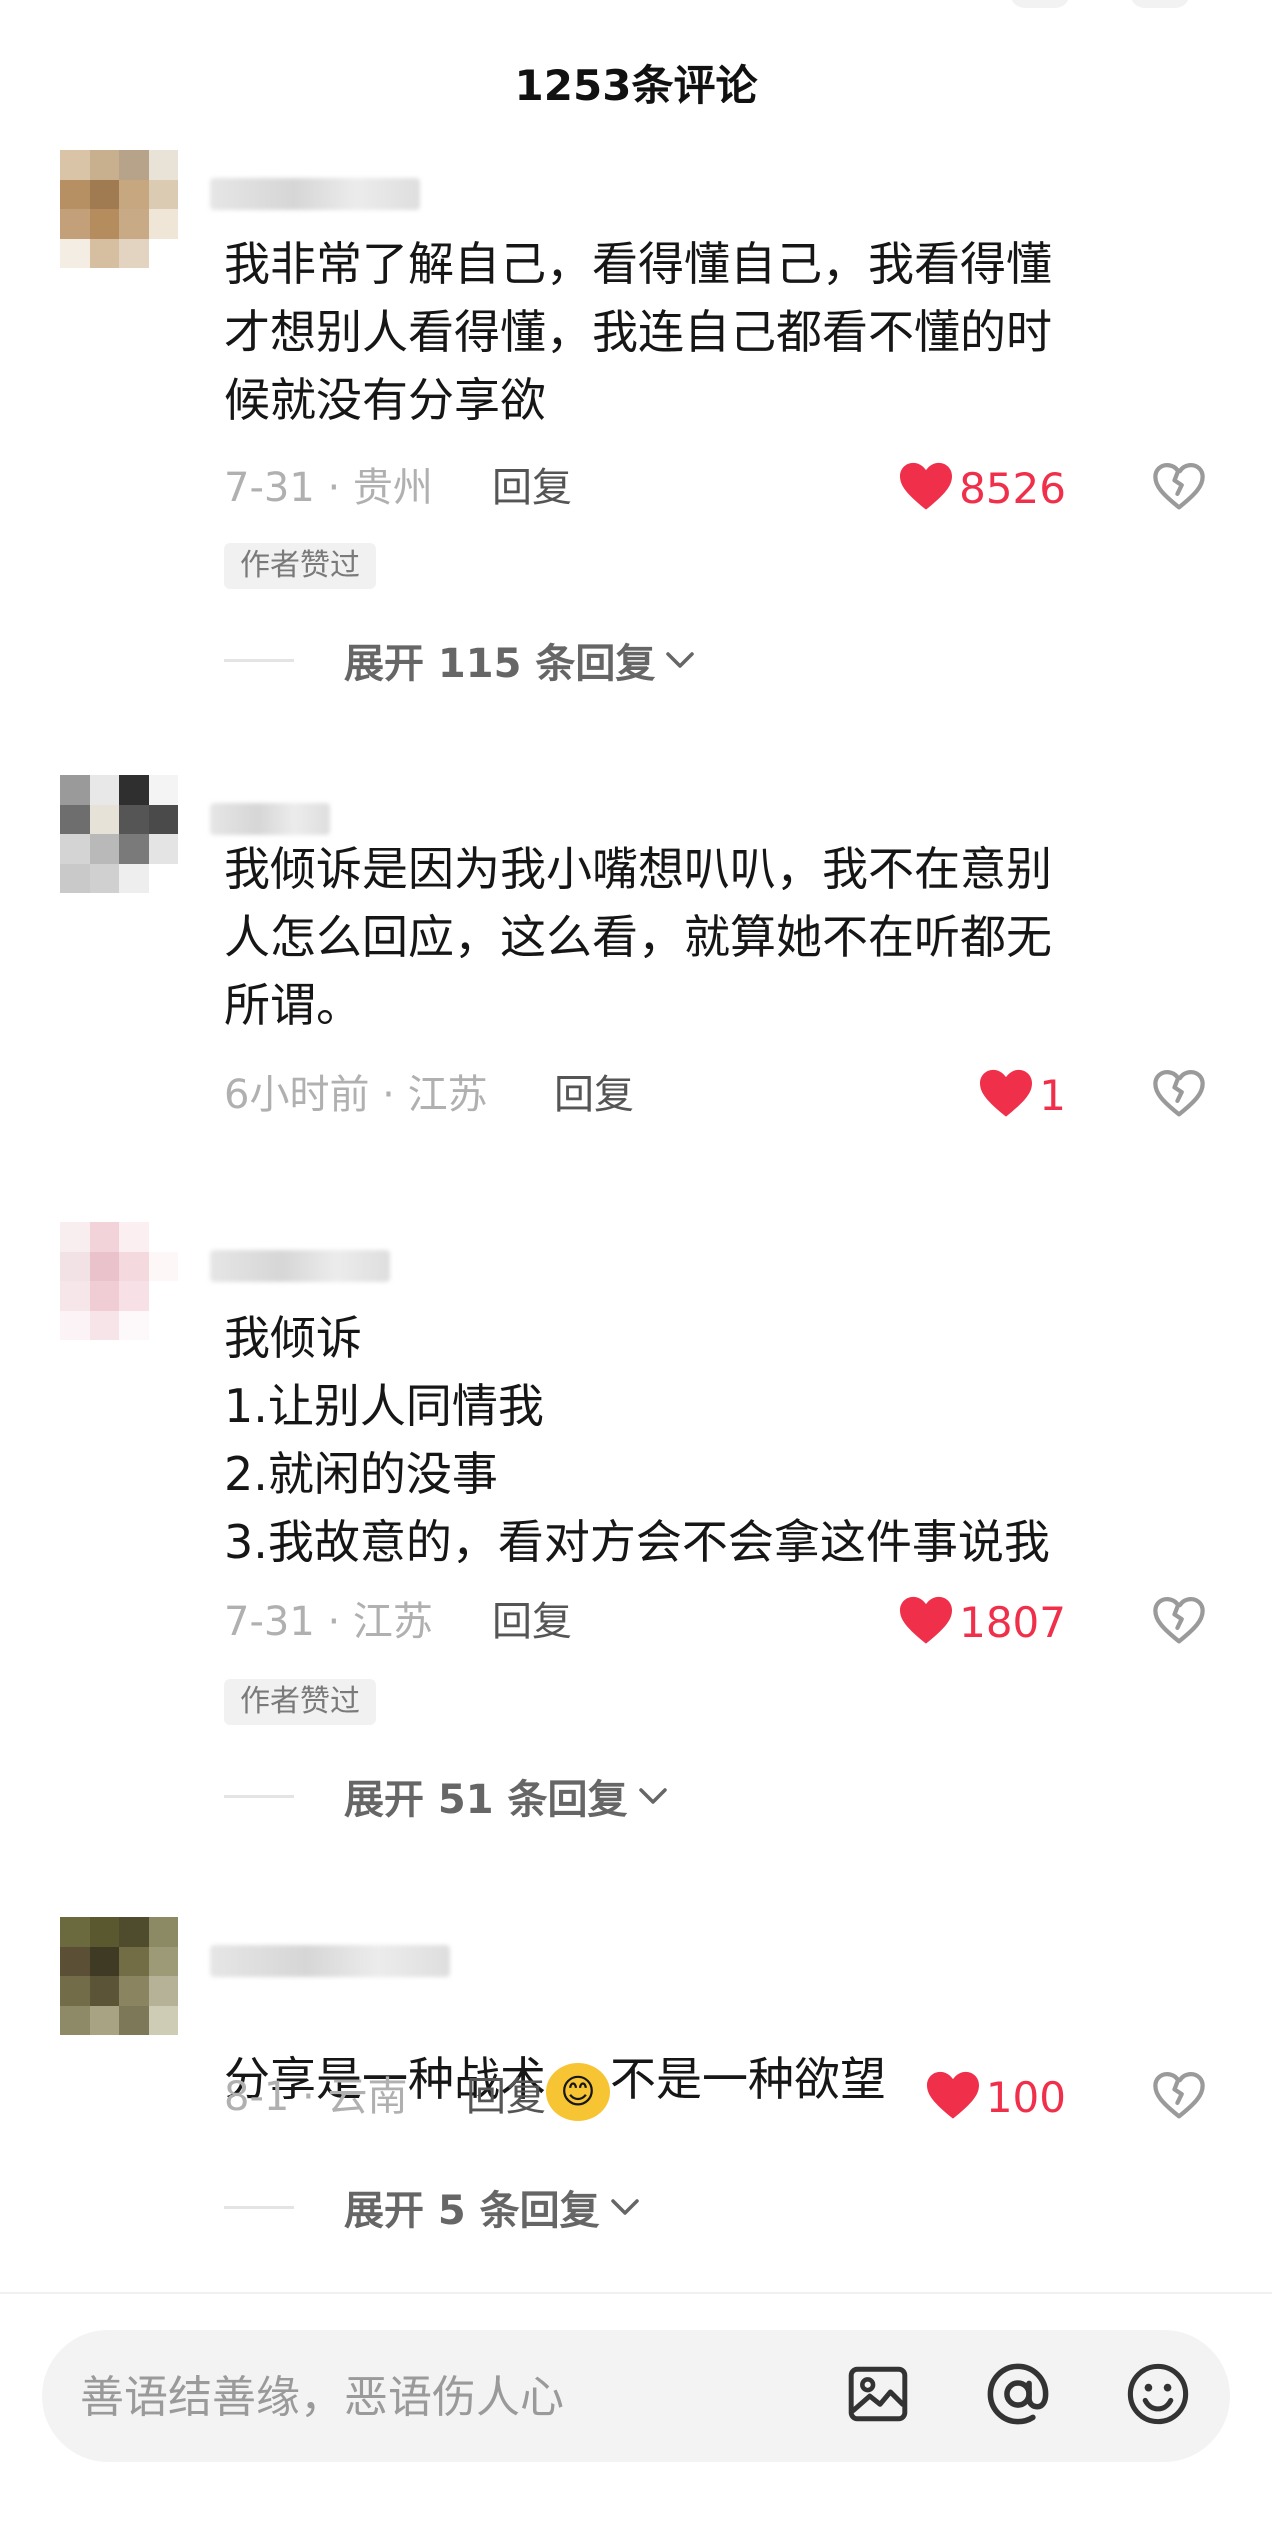  I want to click on like-button: 1807, so click(981, 1622).